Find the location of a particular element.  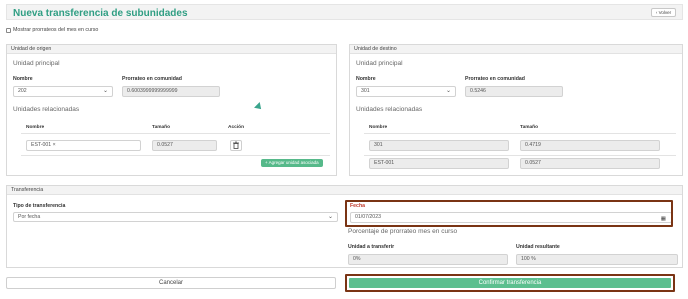

confirm-transfer-button: Confirmar transferencia is located at coordinates (510, 283).